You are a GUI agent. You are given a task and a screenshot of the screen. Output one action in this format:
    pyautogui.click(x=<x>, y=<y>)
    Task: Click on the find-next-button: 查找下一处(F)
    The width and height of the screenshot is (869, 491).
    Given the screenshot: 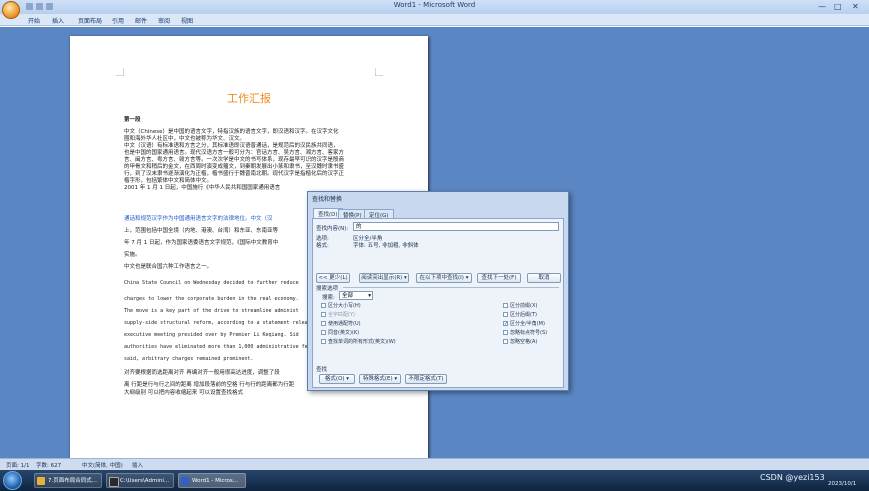 What is the action you would take?
    pyautogui.click(x=499, y=278)
    